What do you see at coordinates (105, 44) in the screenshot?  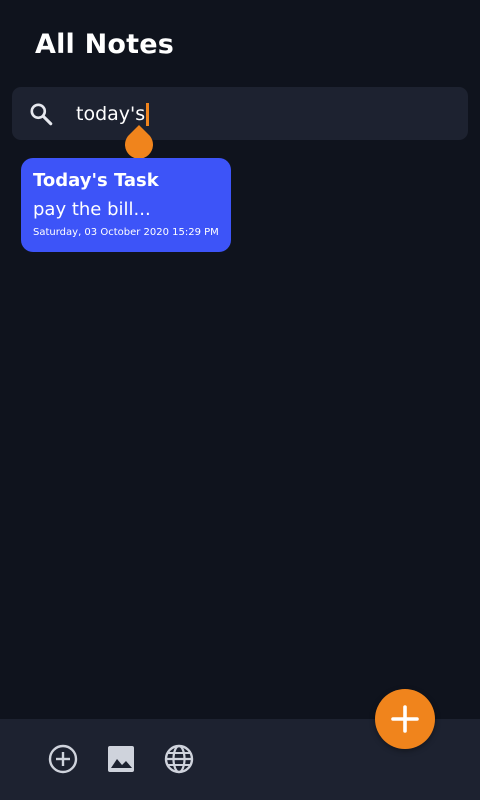 I see `page-title: All Notes` at bounding box center [105, 44].